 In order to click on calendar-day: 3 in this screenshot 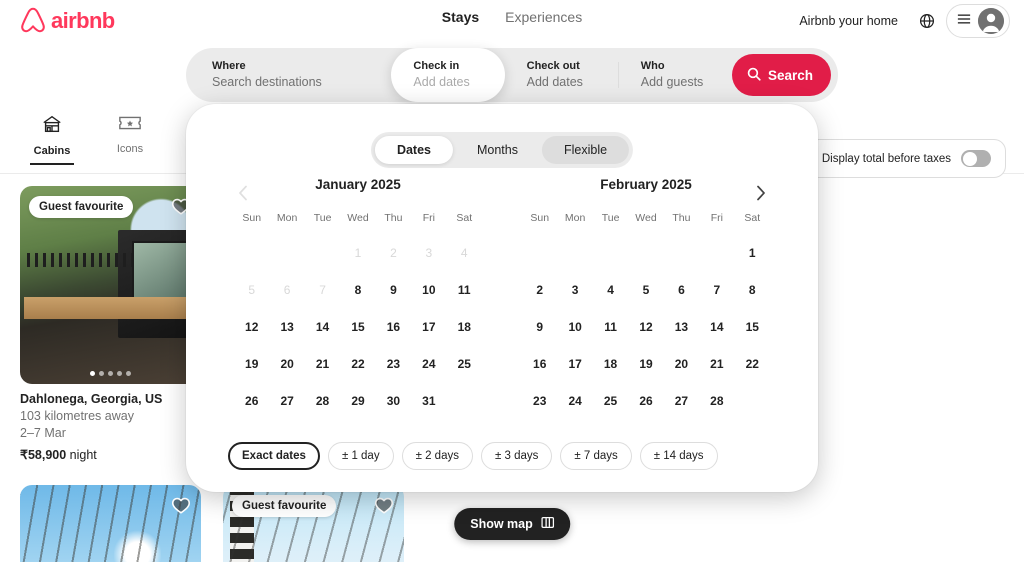, I will do `click(574, 289)`.